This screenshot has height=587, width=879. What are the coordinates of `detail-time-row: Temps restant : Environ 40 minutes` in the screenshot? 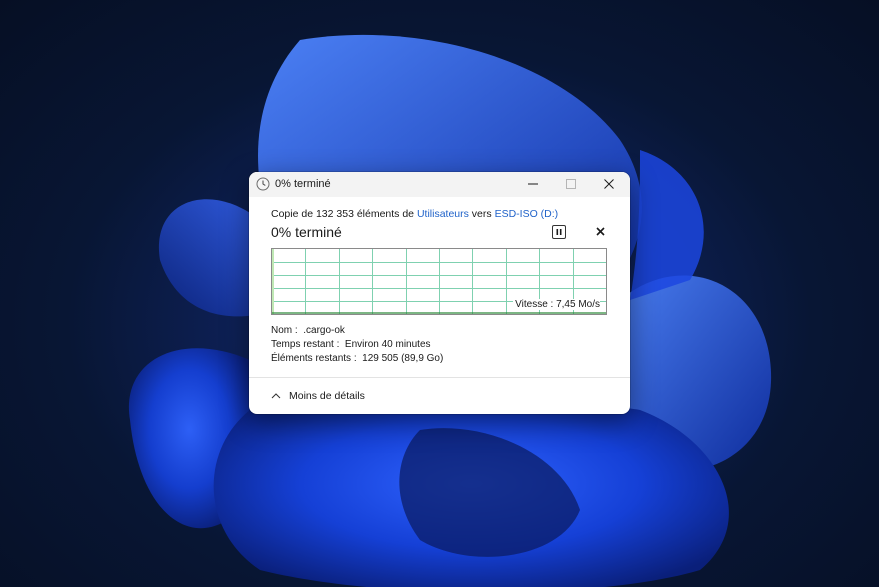 It's located at (351, 344).